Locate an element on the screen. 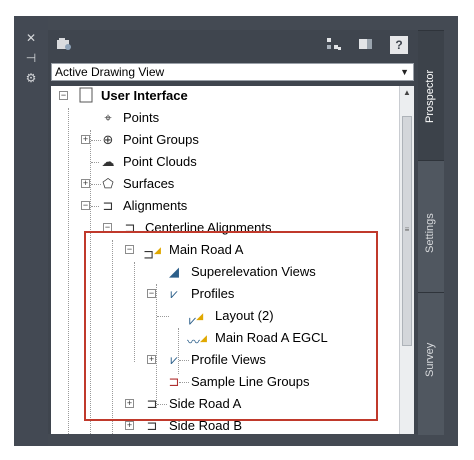 This screenshot has height=460, width=474. prospector-icon is located at coordinates (64, 45).